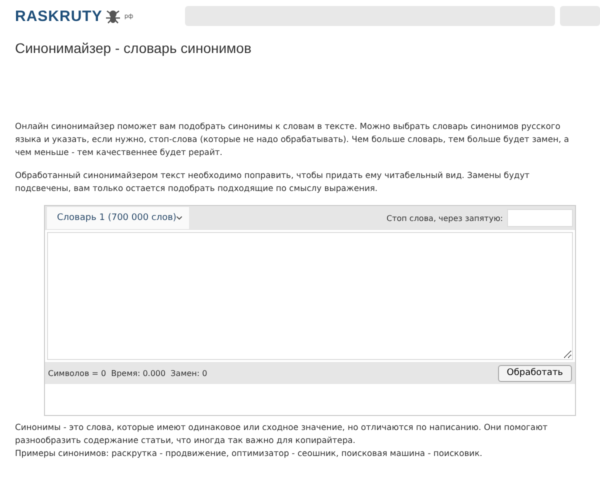  I want to click on paragraph: Онлайн синонимайзер поможет вам подобрать синонимы к словам в тексте. Можно выбрать словарь синонимов русского языка и указать, если нужно, стоп-слова (которые не надо обрабатывать). Чем больше словарь, тем больше будет замен, а чем меньше - тем качественнее будет рерайт., so click(292, 139).